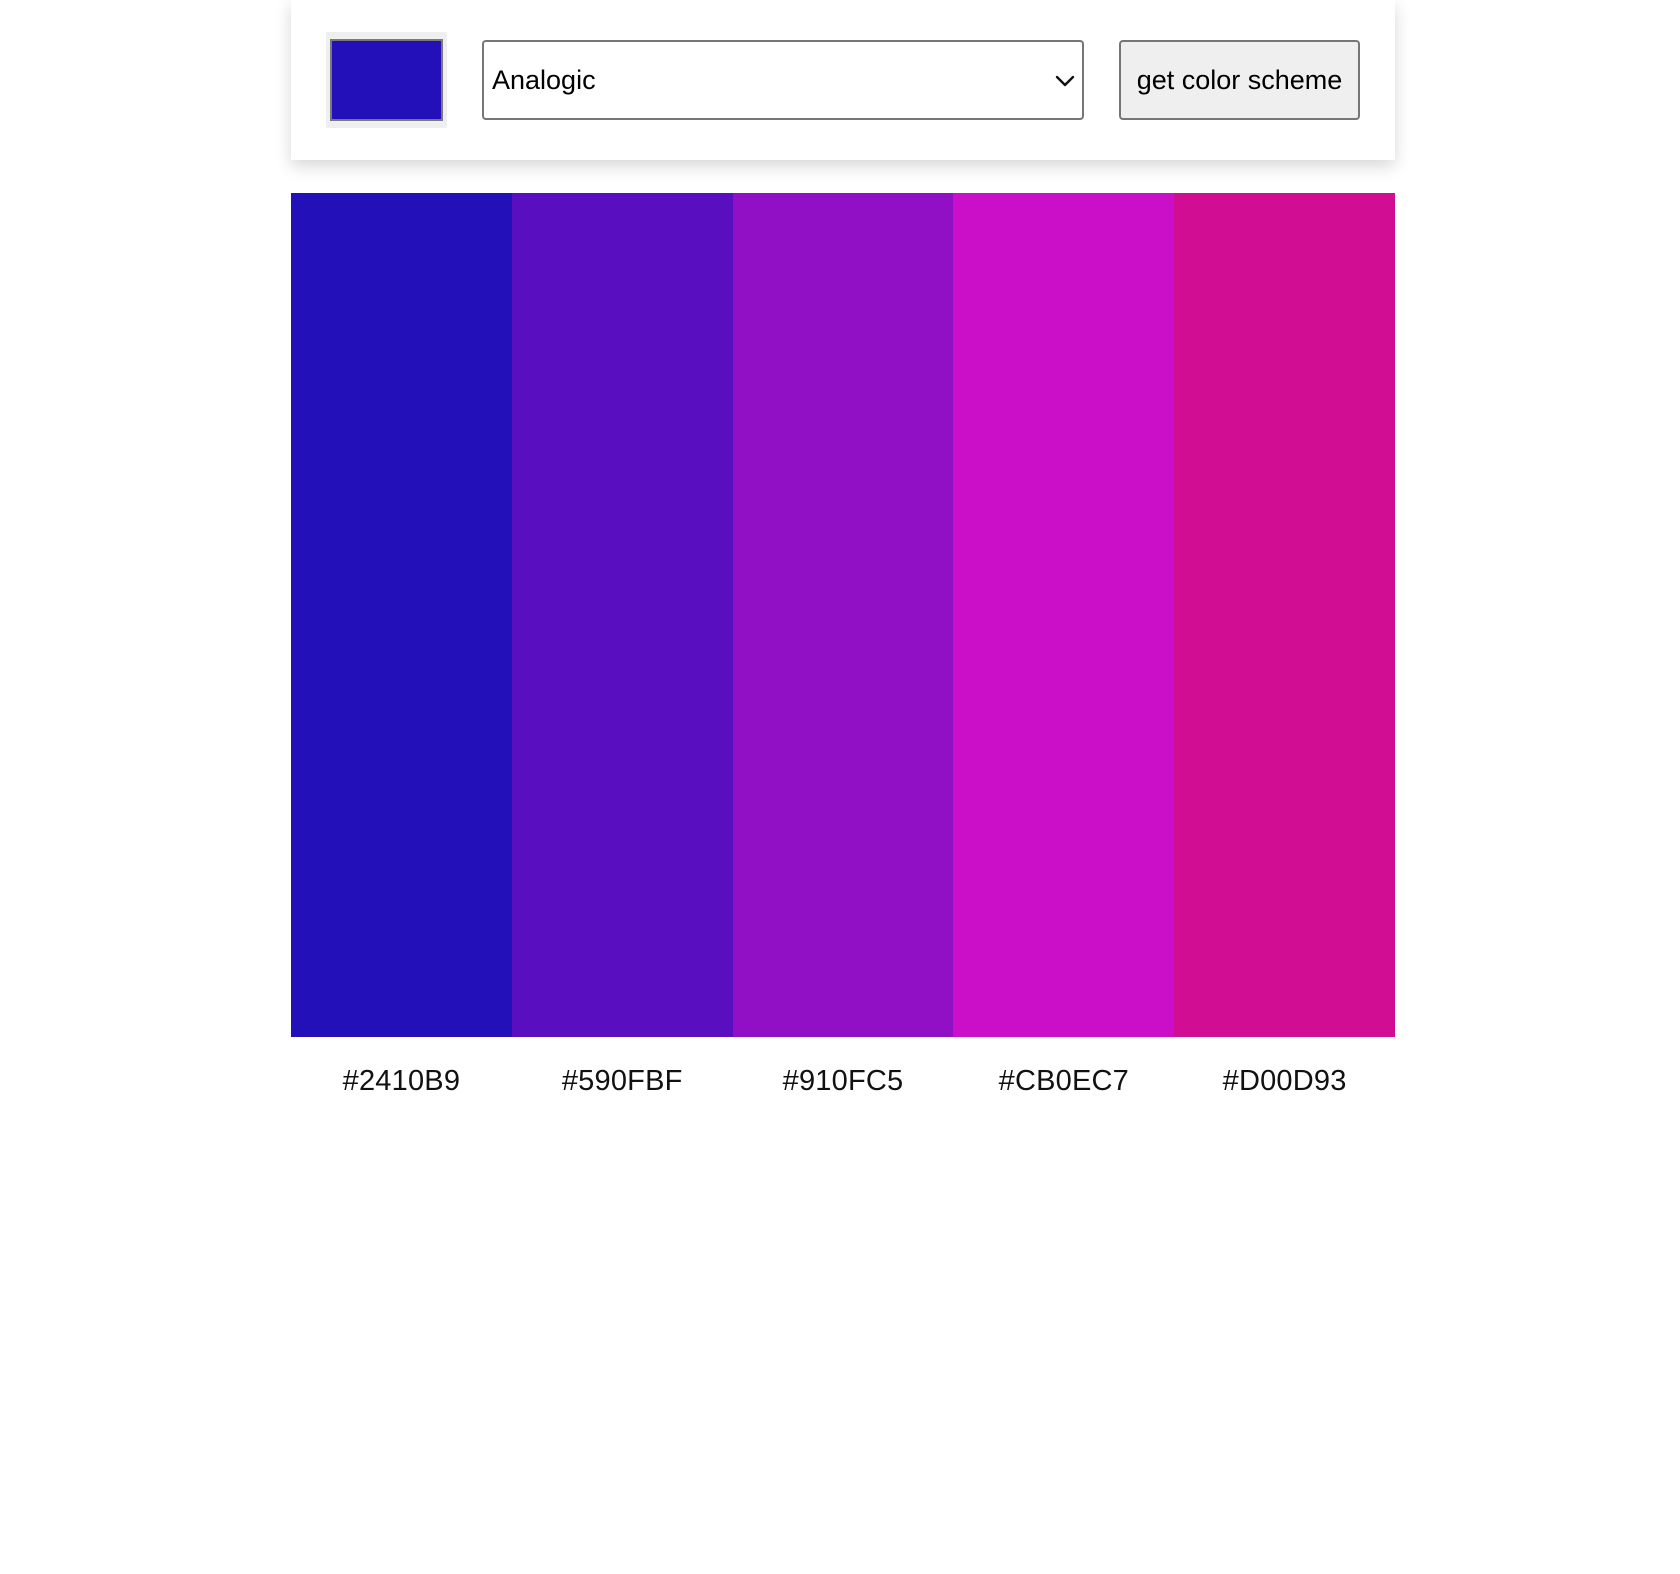 The height and width of the screenshot is (1574, 1680). I want to click on seed-color-swatch, so click(386, 80).